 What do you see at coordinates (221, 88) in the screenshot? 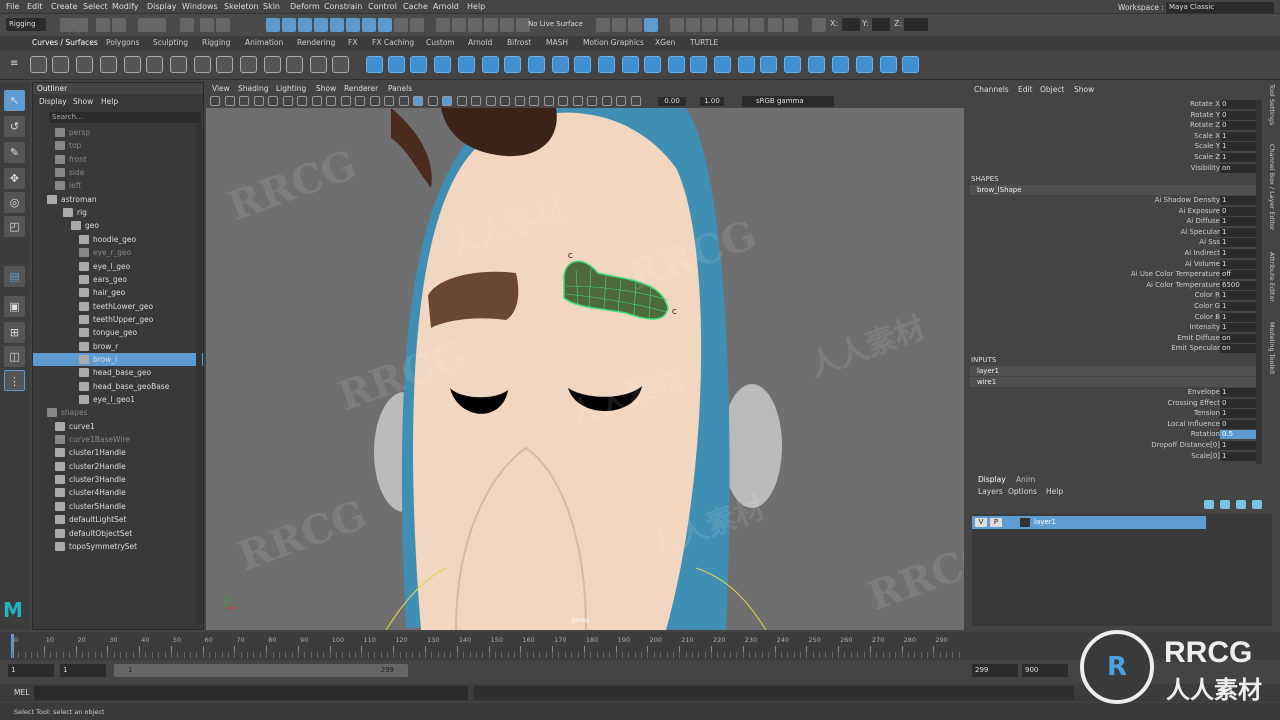
I see `viewport-menu-0: View` at bounding box center [221, 88].